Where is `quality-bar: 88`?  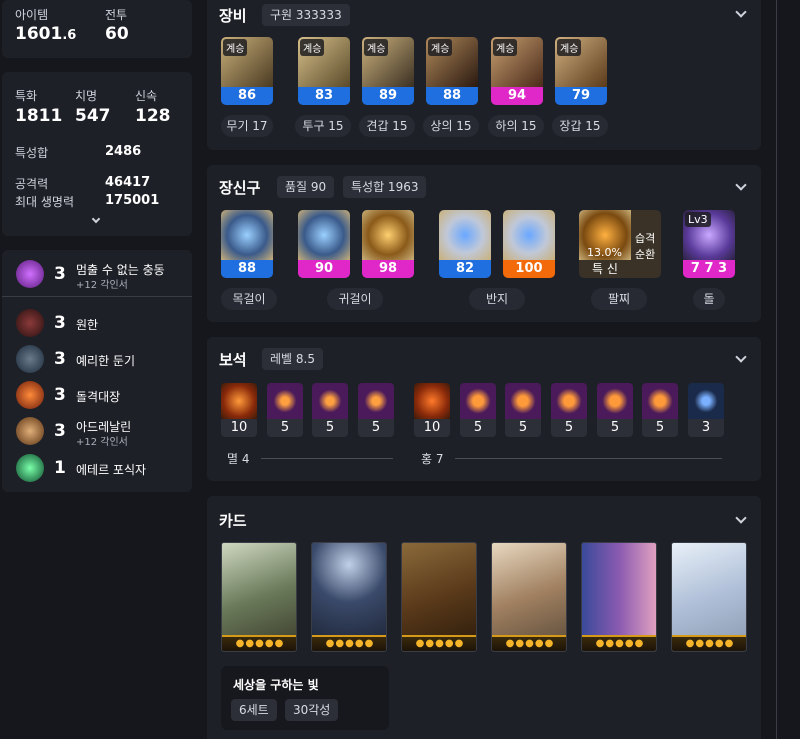
quality-bar: 88 is located at coordinates (452, 96).